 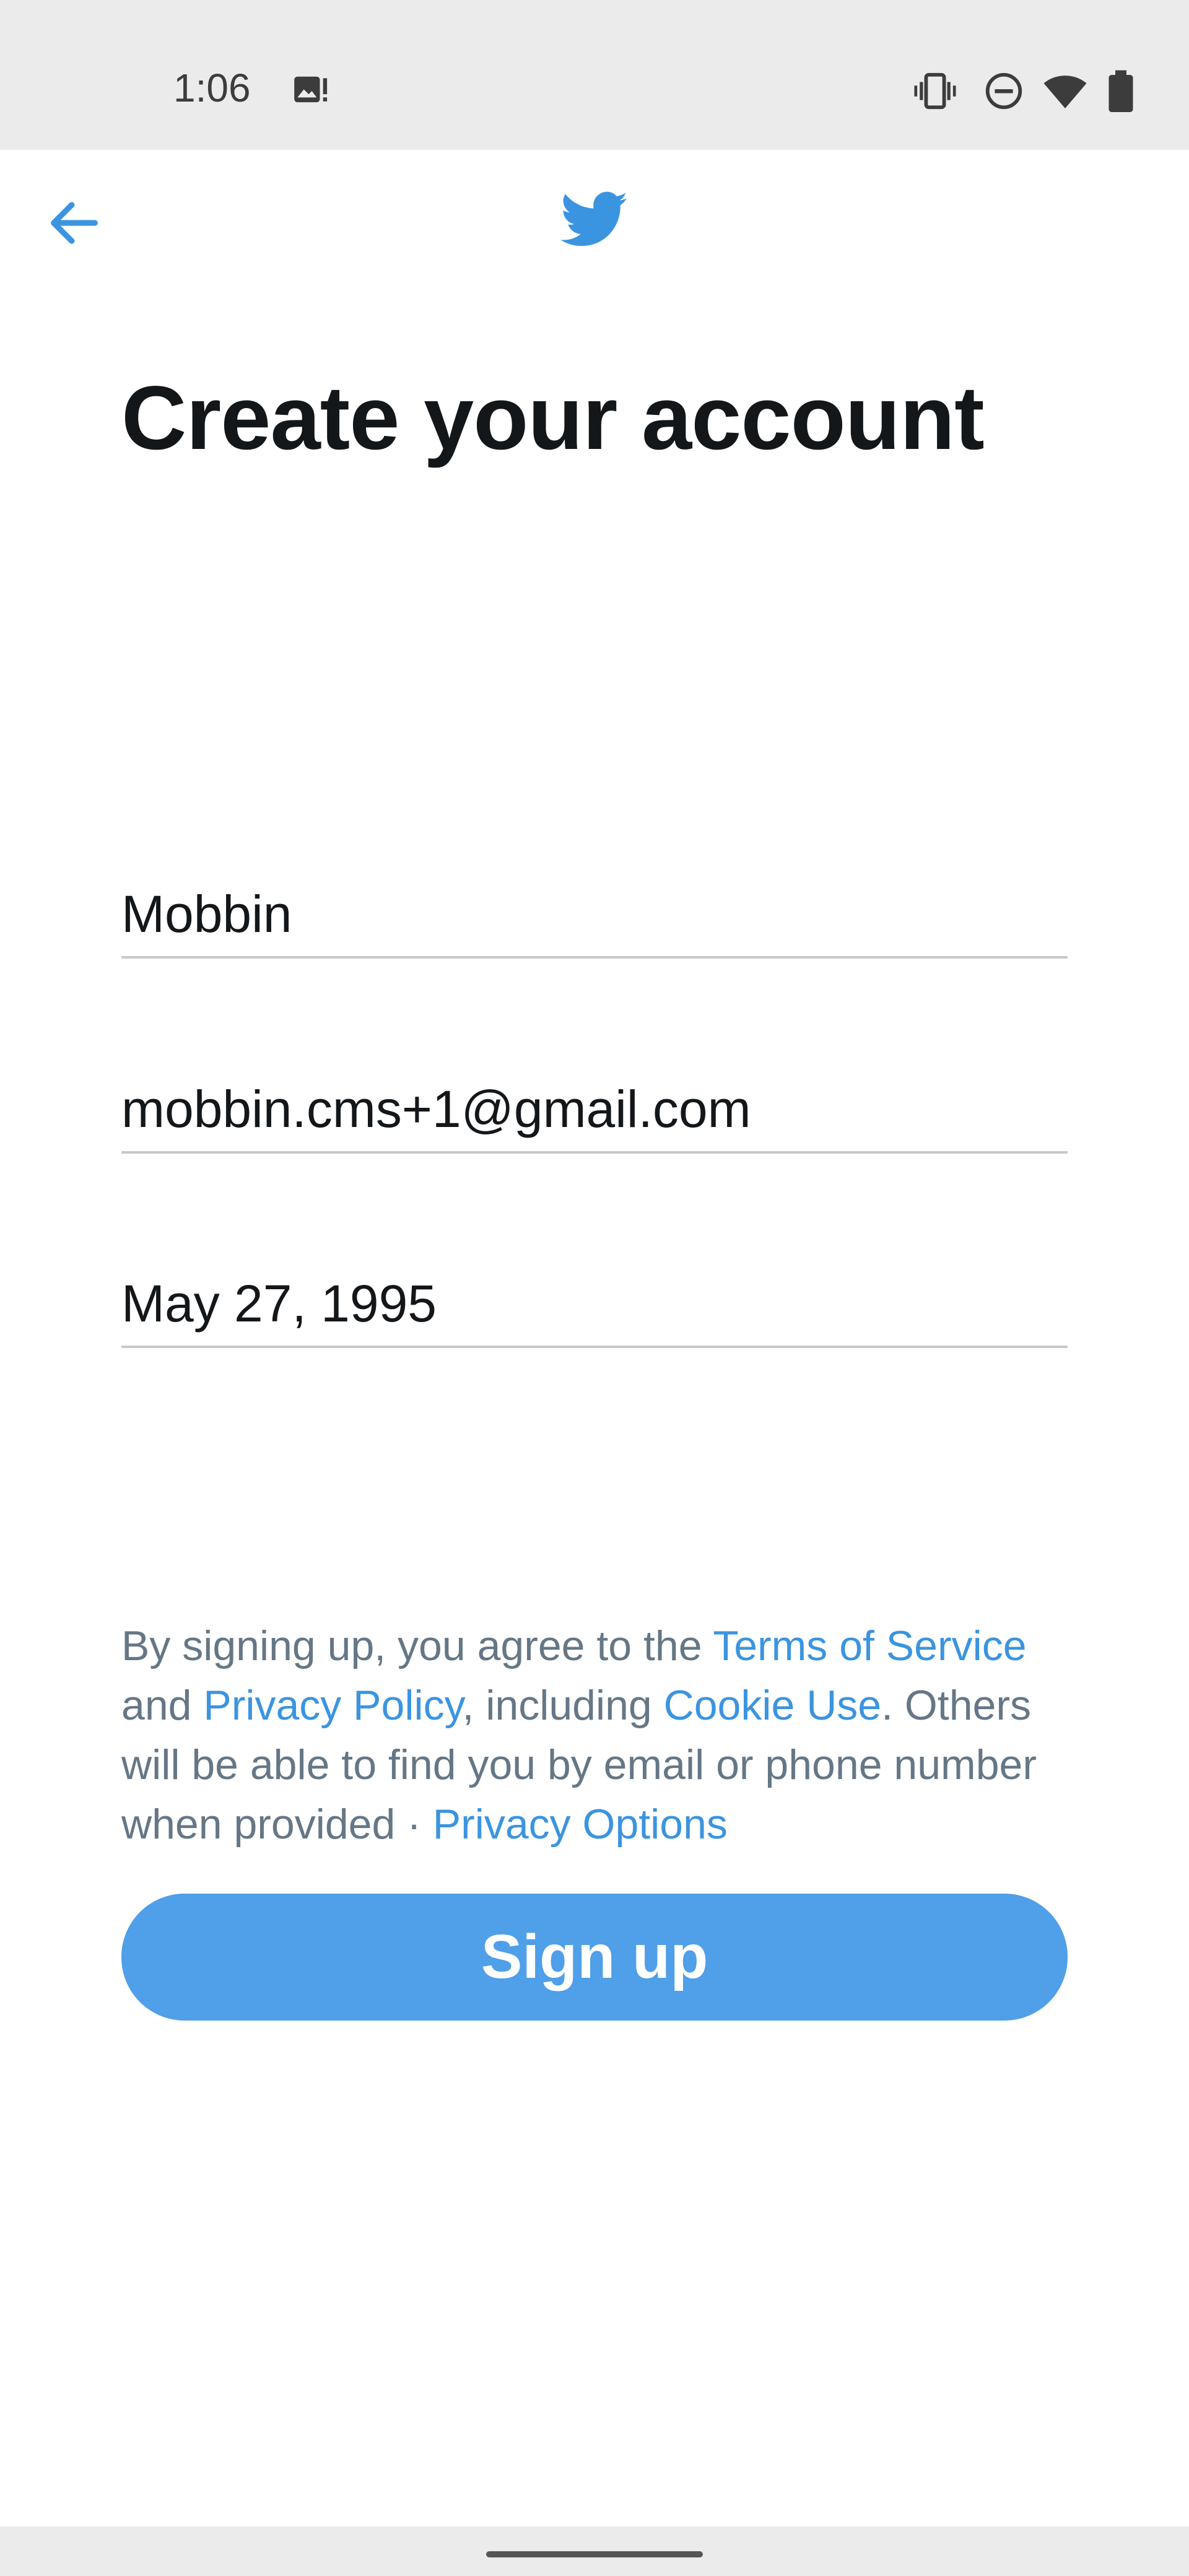 I want to click on arrow-left-icon, so click(x=74, y=223).